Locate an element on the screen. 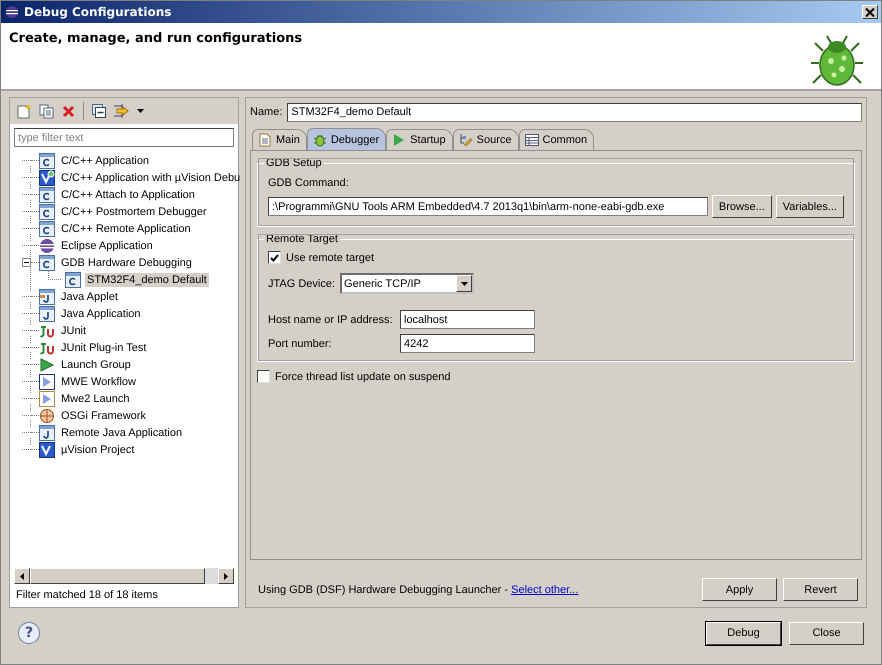  port-field: 4242 is located at coordinates (467, 343).